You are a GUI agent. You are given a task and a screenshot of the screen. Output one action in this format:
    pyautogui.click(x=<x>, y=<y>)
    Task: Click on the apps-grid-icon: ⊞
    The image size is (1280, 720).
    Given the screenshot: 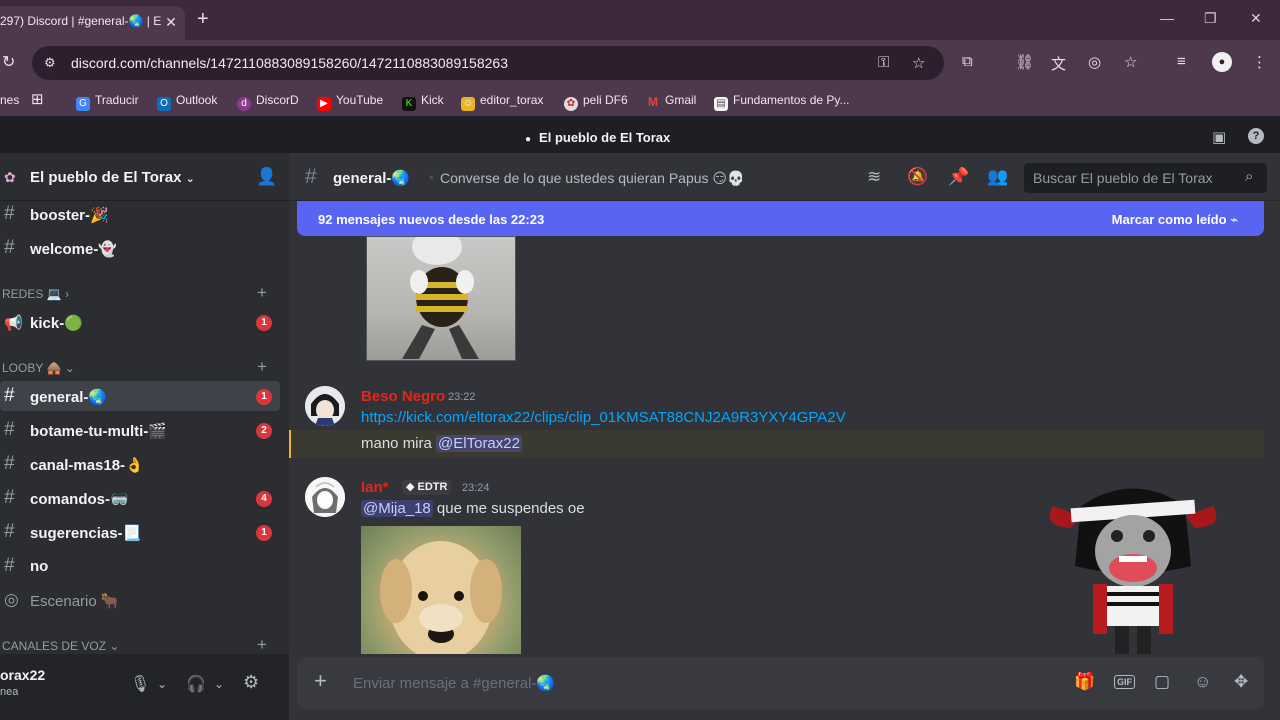 What is the action you would take?
    pyautogui.click(x=37, y=99)
    